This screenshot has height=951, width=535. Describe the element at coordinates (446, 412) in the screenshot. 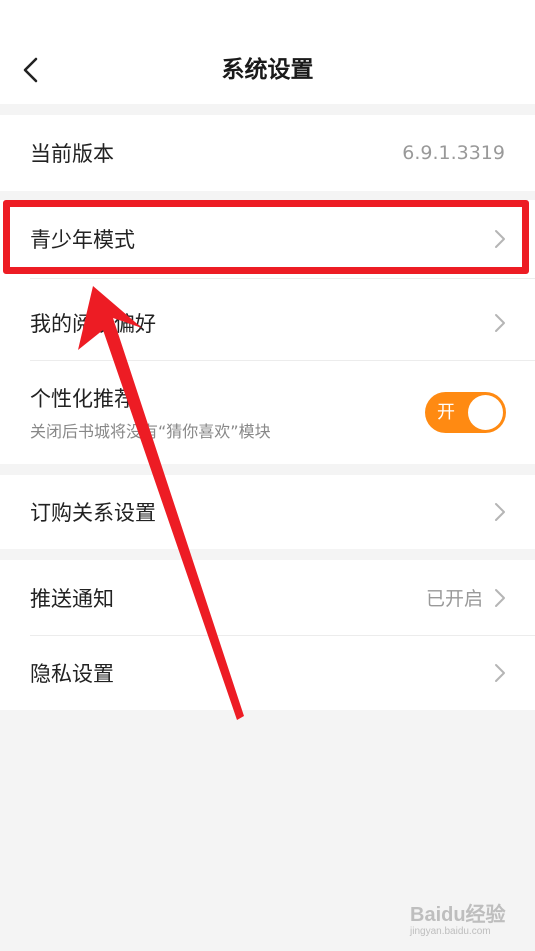

I see `toggle-state-text: 开` at that location.